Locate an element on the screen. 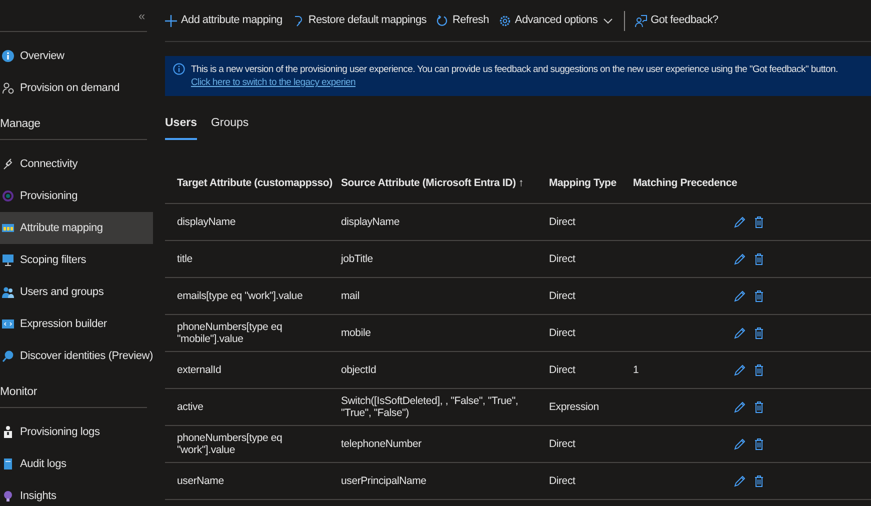 Image resolution: width=871 pixels, height=506 pixels. feedback-button: Got feedback? is located at coordinates (676, 20).